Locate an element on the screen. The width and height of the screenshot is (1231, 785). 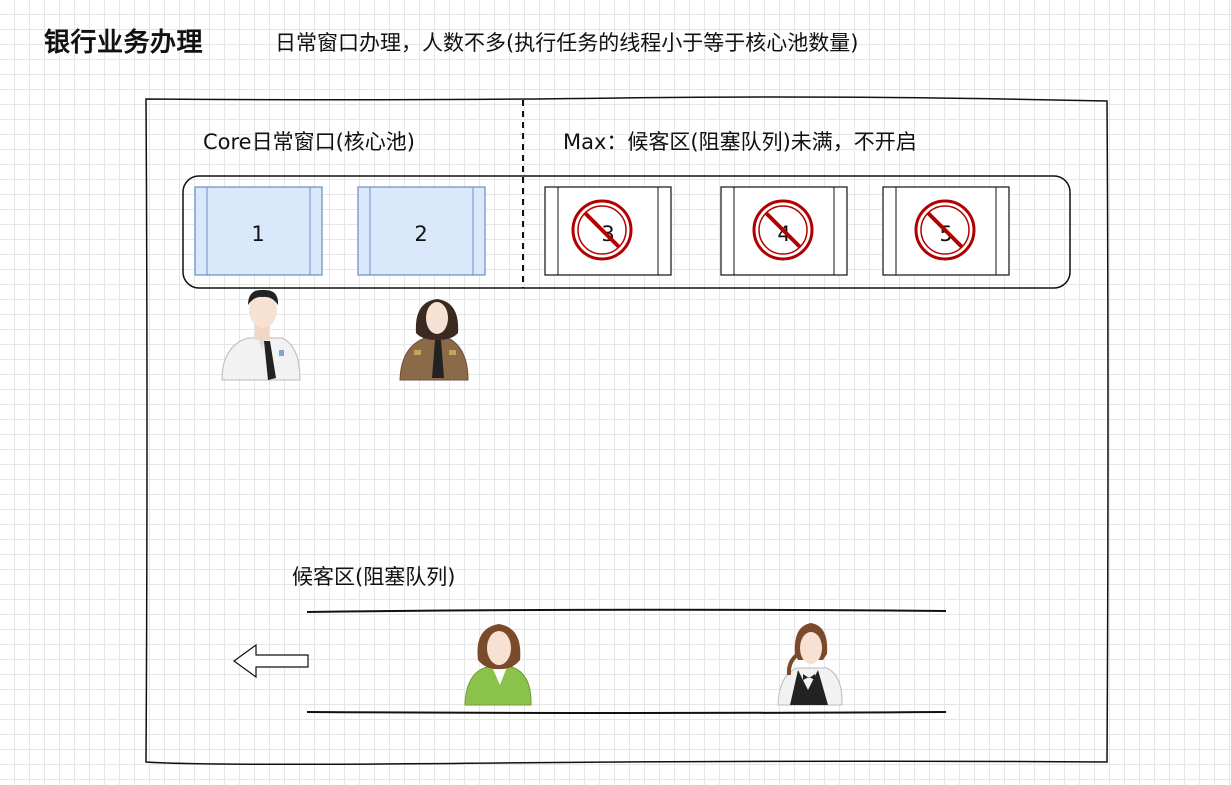
core-section-label: Core日常窗口(核心池) is located at coordinates (309, 142).